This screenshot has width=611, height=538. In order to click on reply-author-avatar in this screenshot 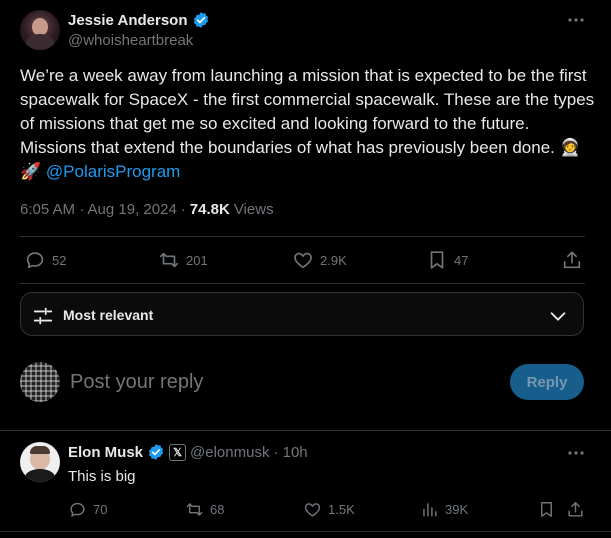, I will do `click(40, 462)`.